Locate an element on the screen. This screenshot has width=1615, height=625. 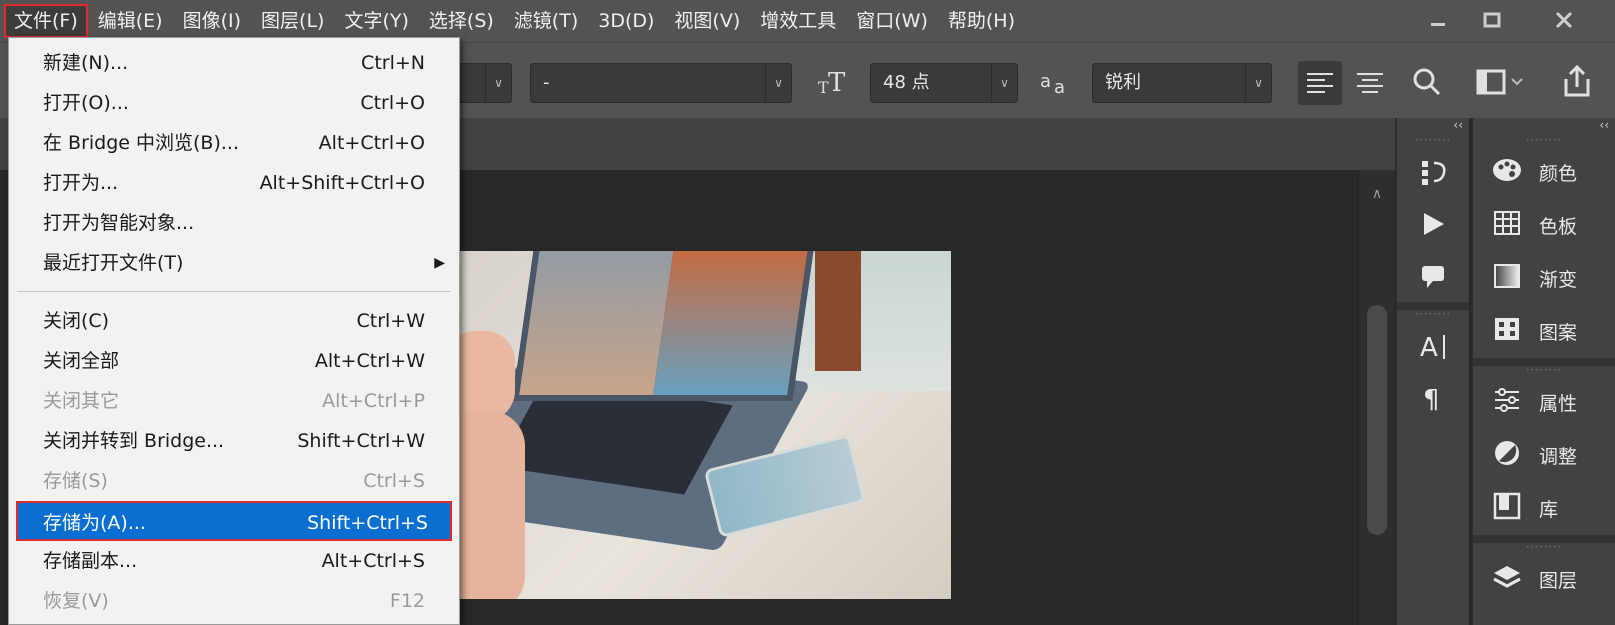
menu-separator is located at coordinates (234, 291).